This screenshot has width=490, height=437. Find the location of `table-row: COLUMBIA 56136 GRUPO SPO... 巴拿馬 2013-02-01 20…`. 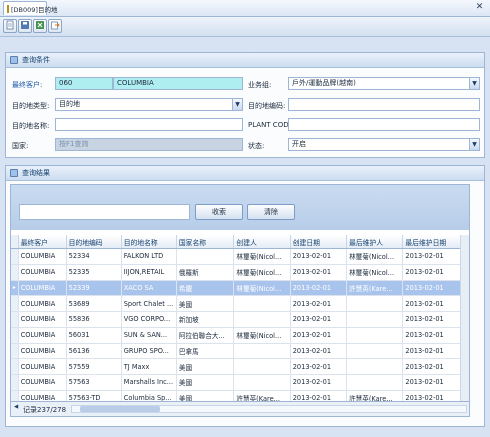

table-row: COLUMBIA 56136 GRUPO SPO... 巴拿馬 2013-02-01 20… is located at coordinates (236, 351).